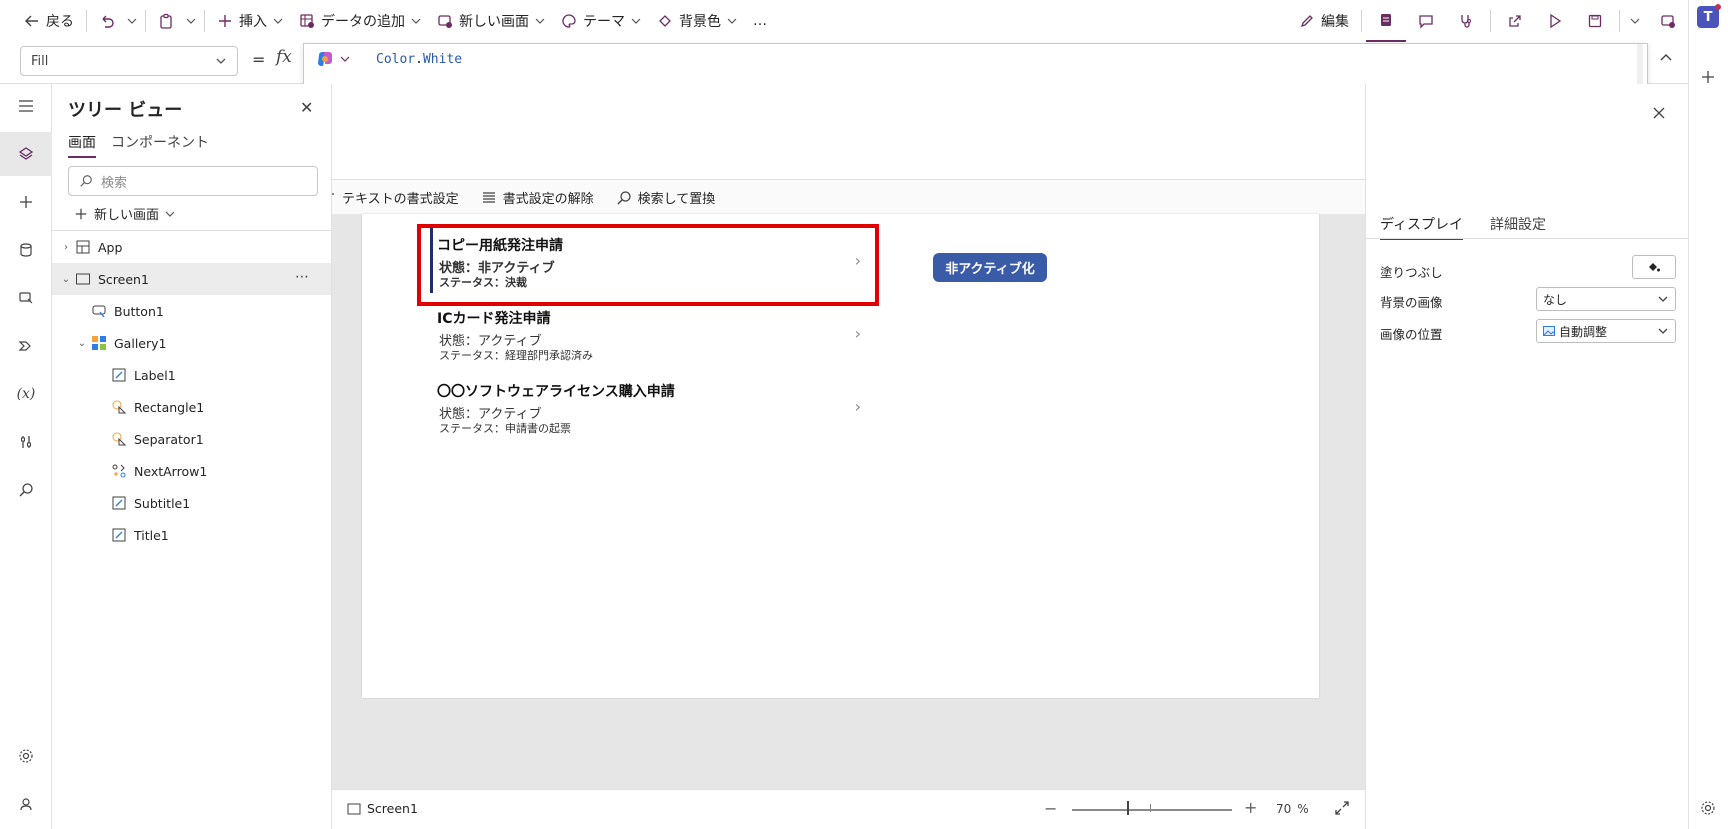  Describe the element at coordinates (191, 311) in the screenshot. I see `tree-node-button1: Button1` at that location.